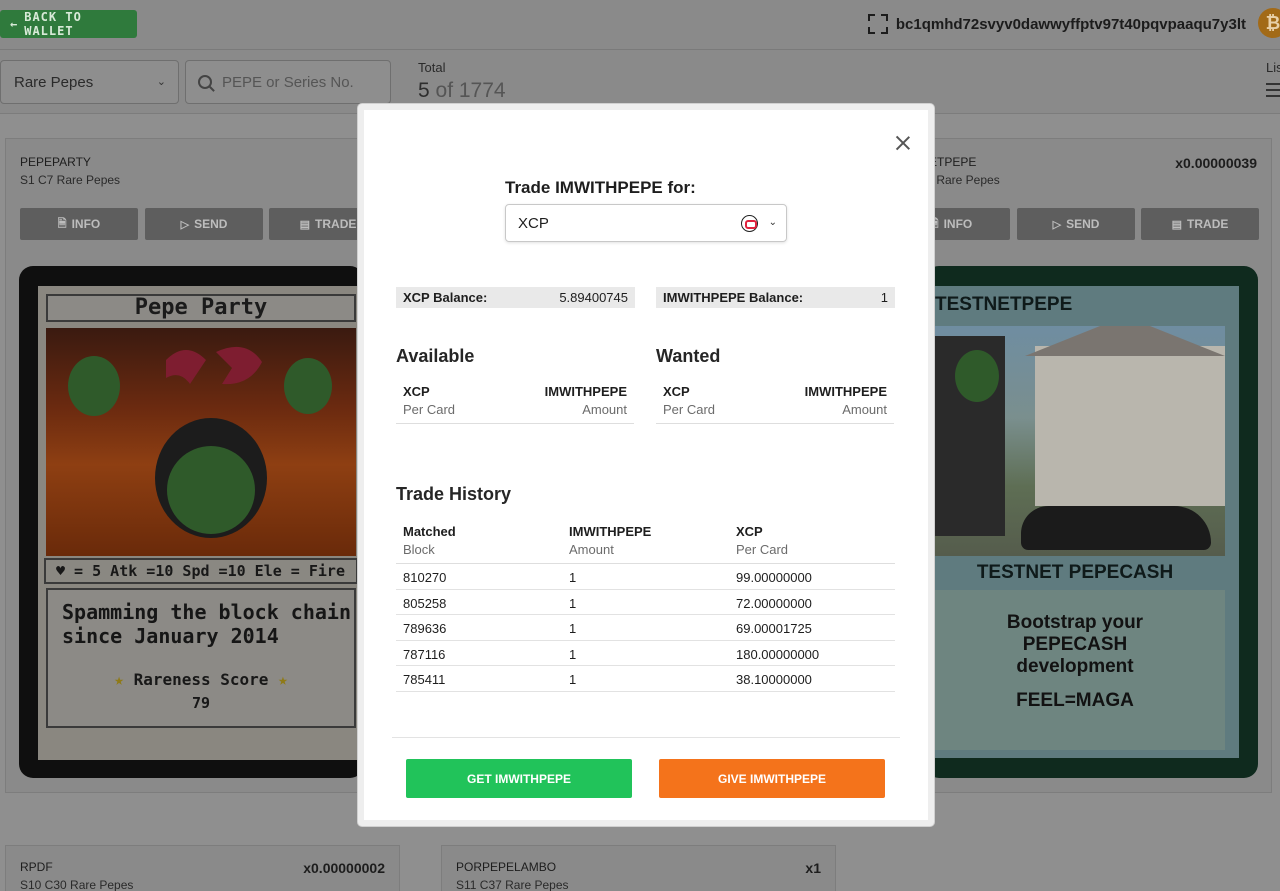 The image size is (1280, 891). Describe the element at coordinates (1273, 92) in the screenshot. I see `list-view-icon` at that location.